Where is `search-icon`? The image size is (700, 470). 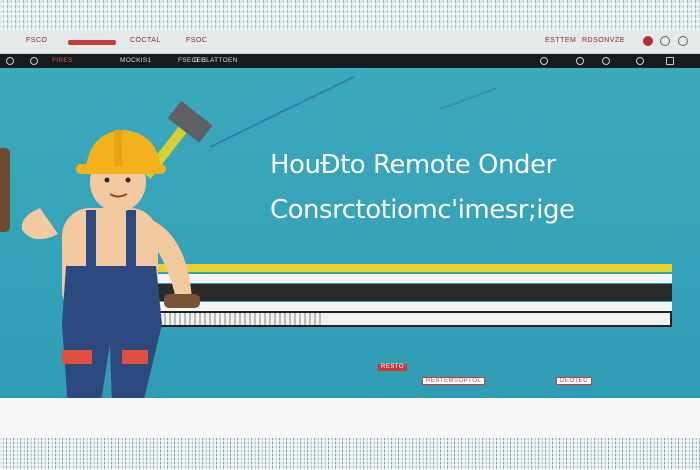 search-icon is located at coordinates (606, 61).